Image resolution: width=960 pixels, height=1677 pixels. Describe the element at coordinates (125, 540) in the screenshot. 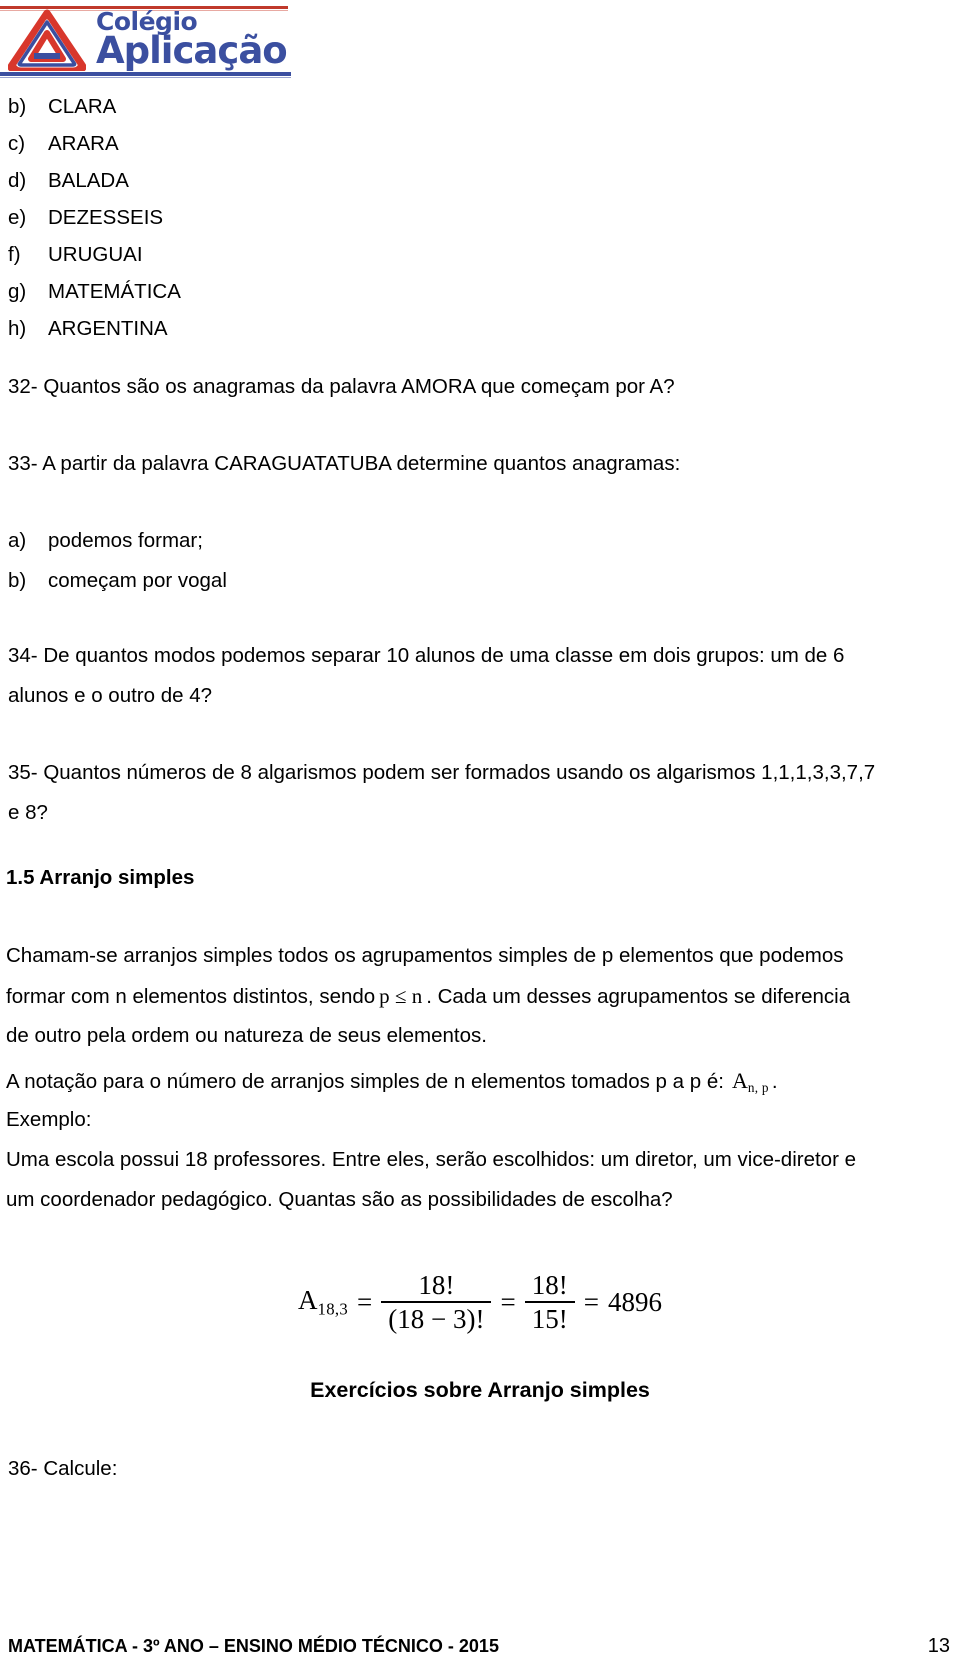

I see `option-label: podemos formar;` at that location.